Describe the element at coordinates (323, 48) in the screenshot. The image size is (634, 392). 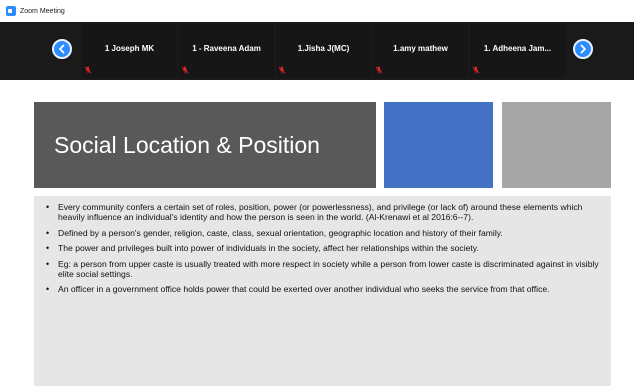
I see `participant-name: 1.Jisha J(MC)` at that location.